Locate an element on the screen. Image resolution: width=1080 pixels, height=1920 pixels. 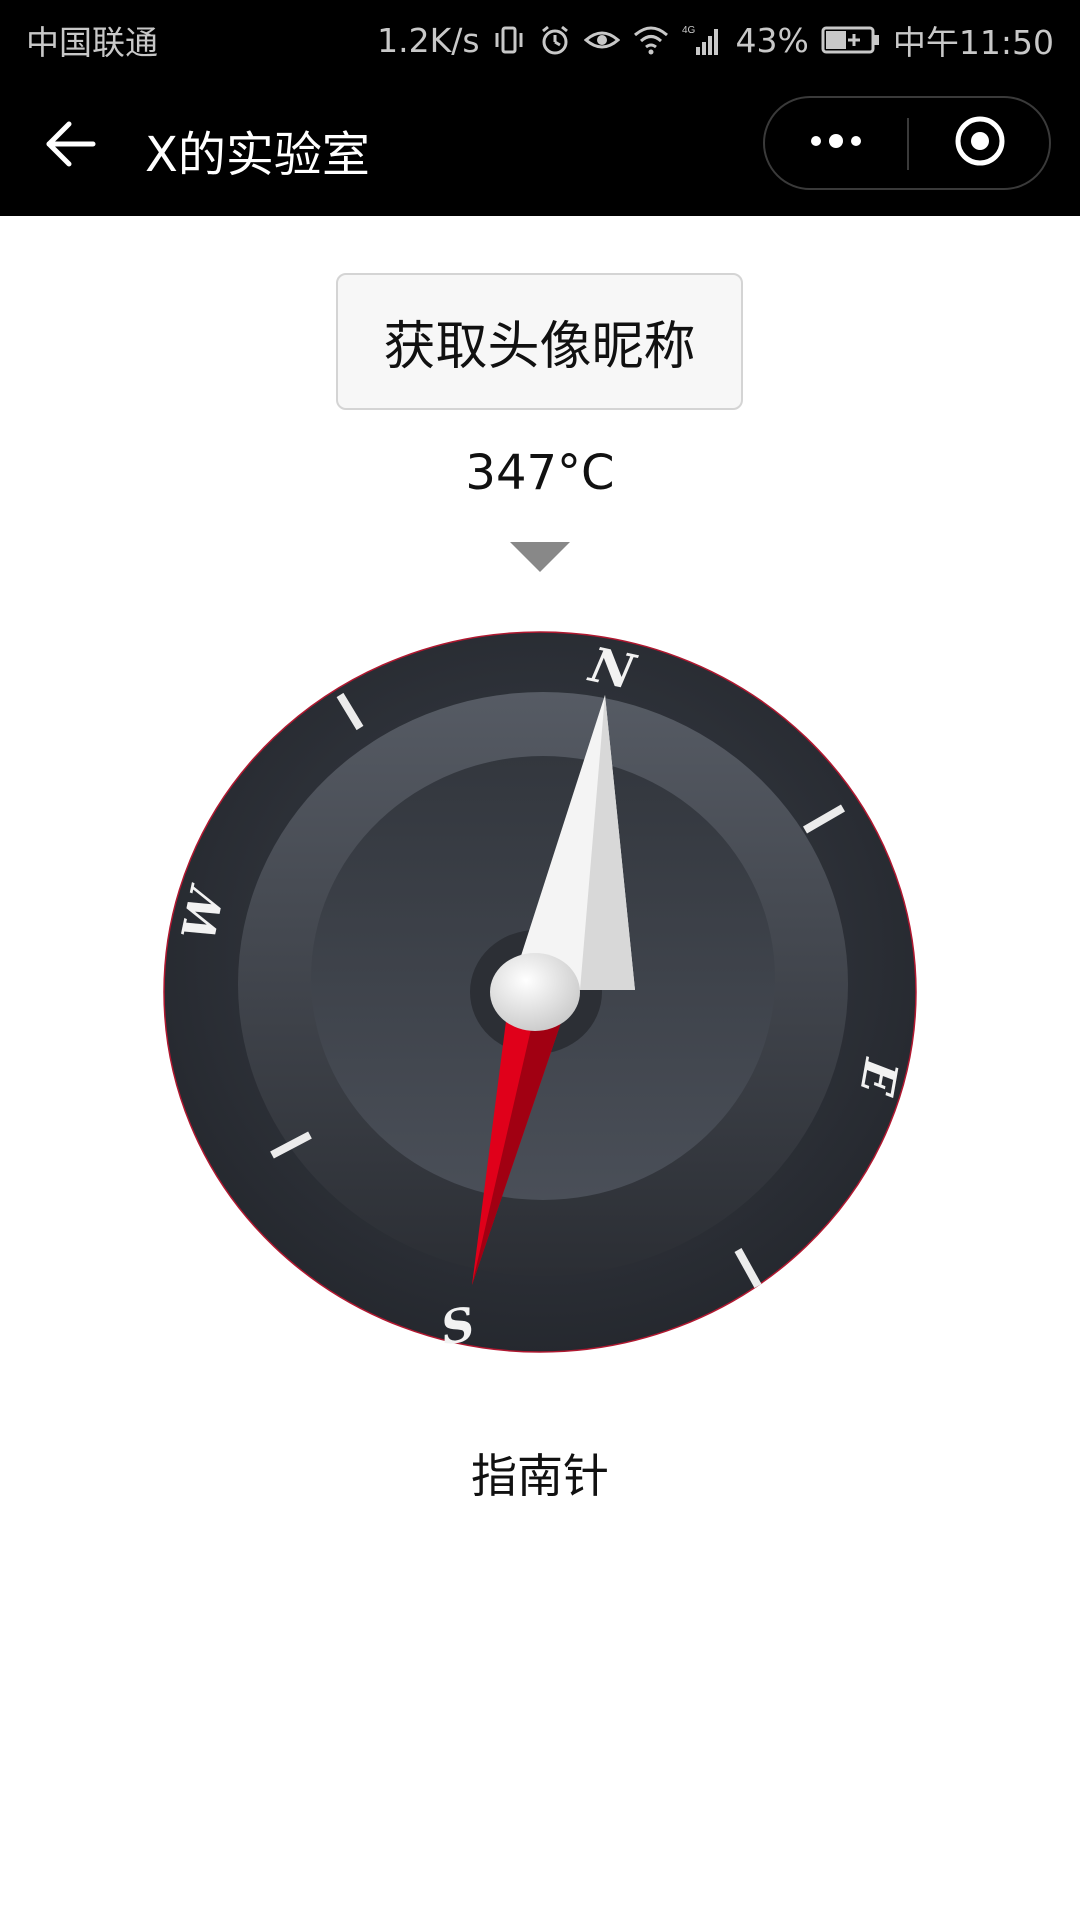
alarm-icon is located at coordinates (555, 40).